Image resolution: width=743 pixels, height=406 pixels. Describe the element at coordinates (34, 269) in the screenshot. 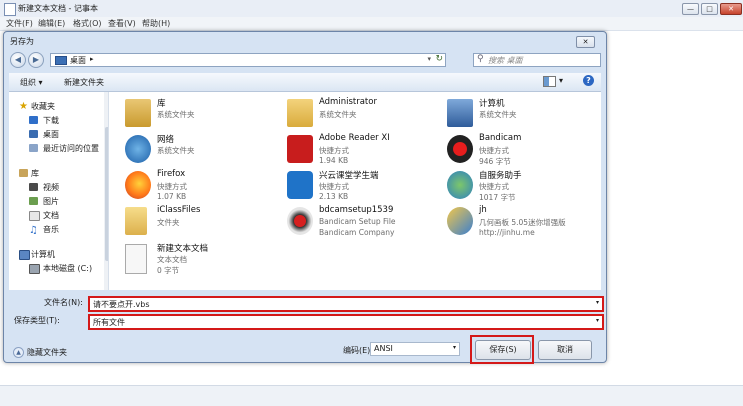

I see `local-disk-icon` at that location.